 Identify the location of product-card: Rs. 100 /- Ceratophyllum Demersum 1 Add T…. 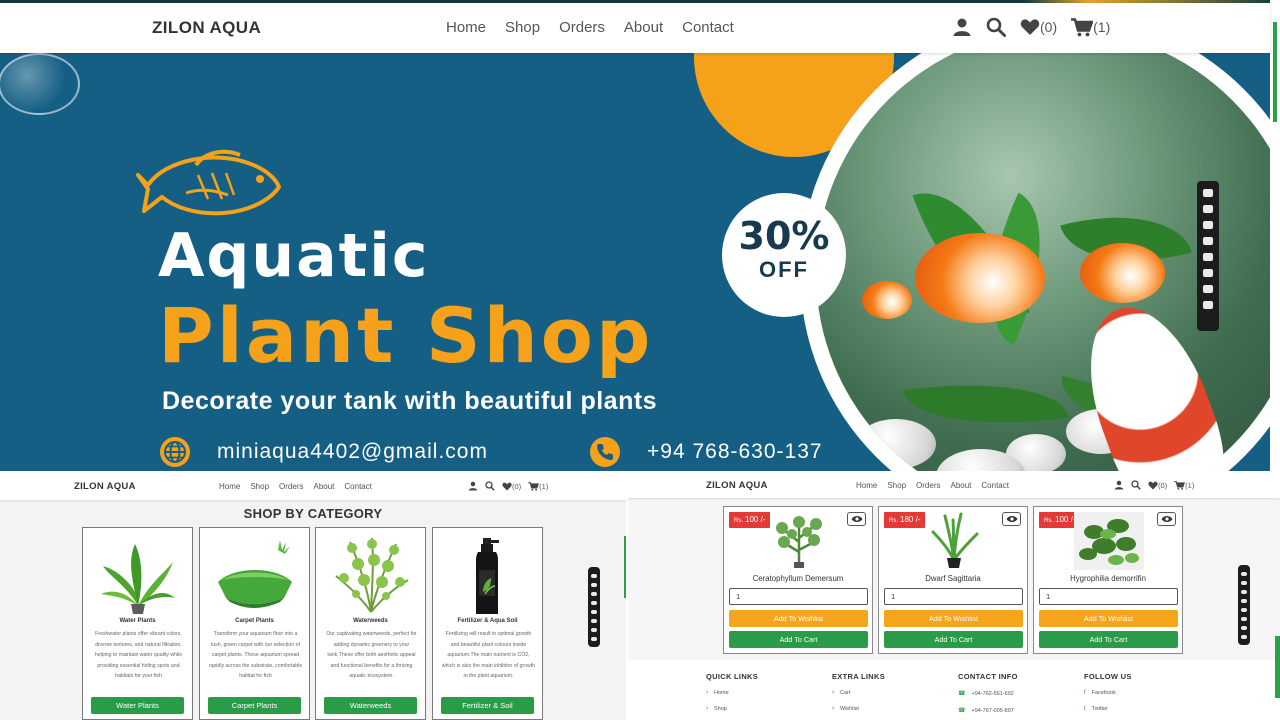
(798, 580).